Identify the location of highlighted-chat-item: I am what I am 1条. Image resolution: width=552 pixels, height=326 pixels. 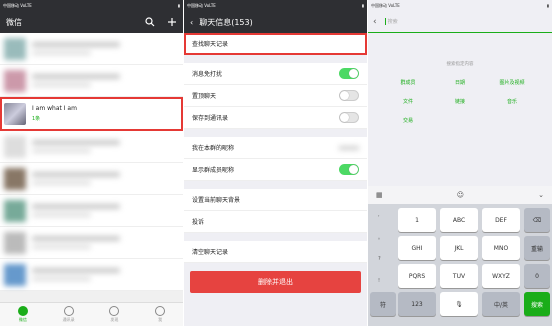
(91, 114).